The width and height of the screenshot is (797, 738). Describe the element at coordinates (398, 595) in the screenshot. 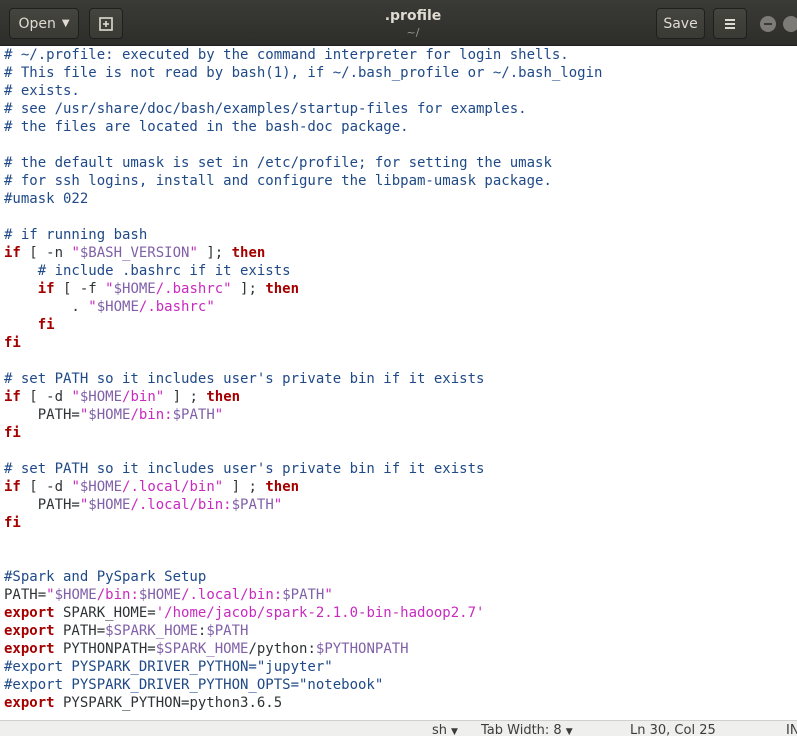

I see `code-line: PATH="$HOME/bin:$HOME/.local/bin:$PATH"` at that location.